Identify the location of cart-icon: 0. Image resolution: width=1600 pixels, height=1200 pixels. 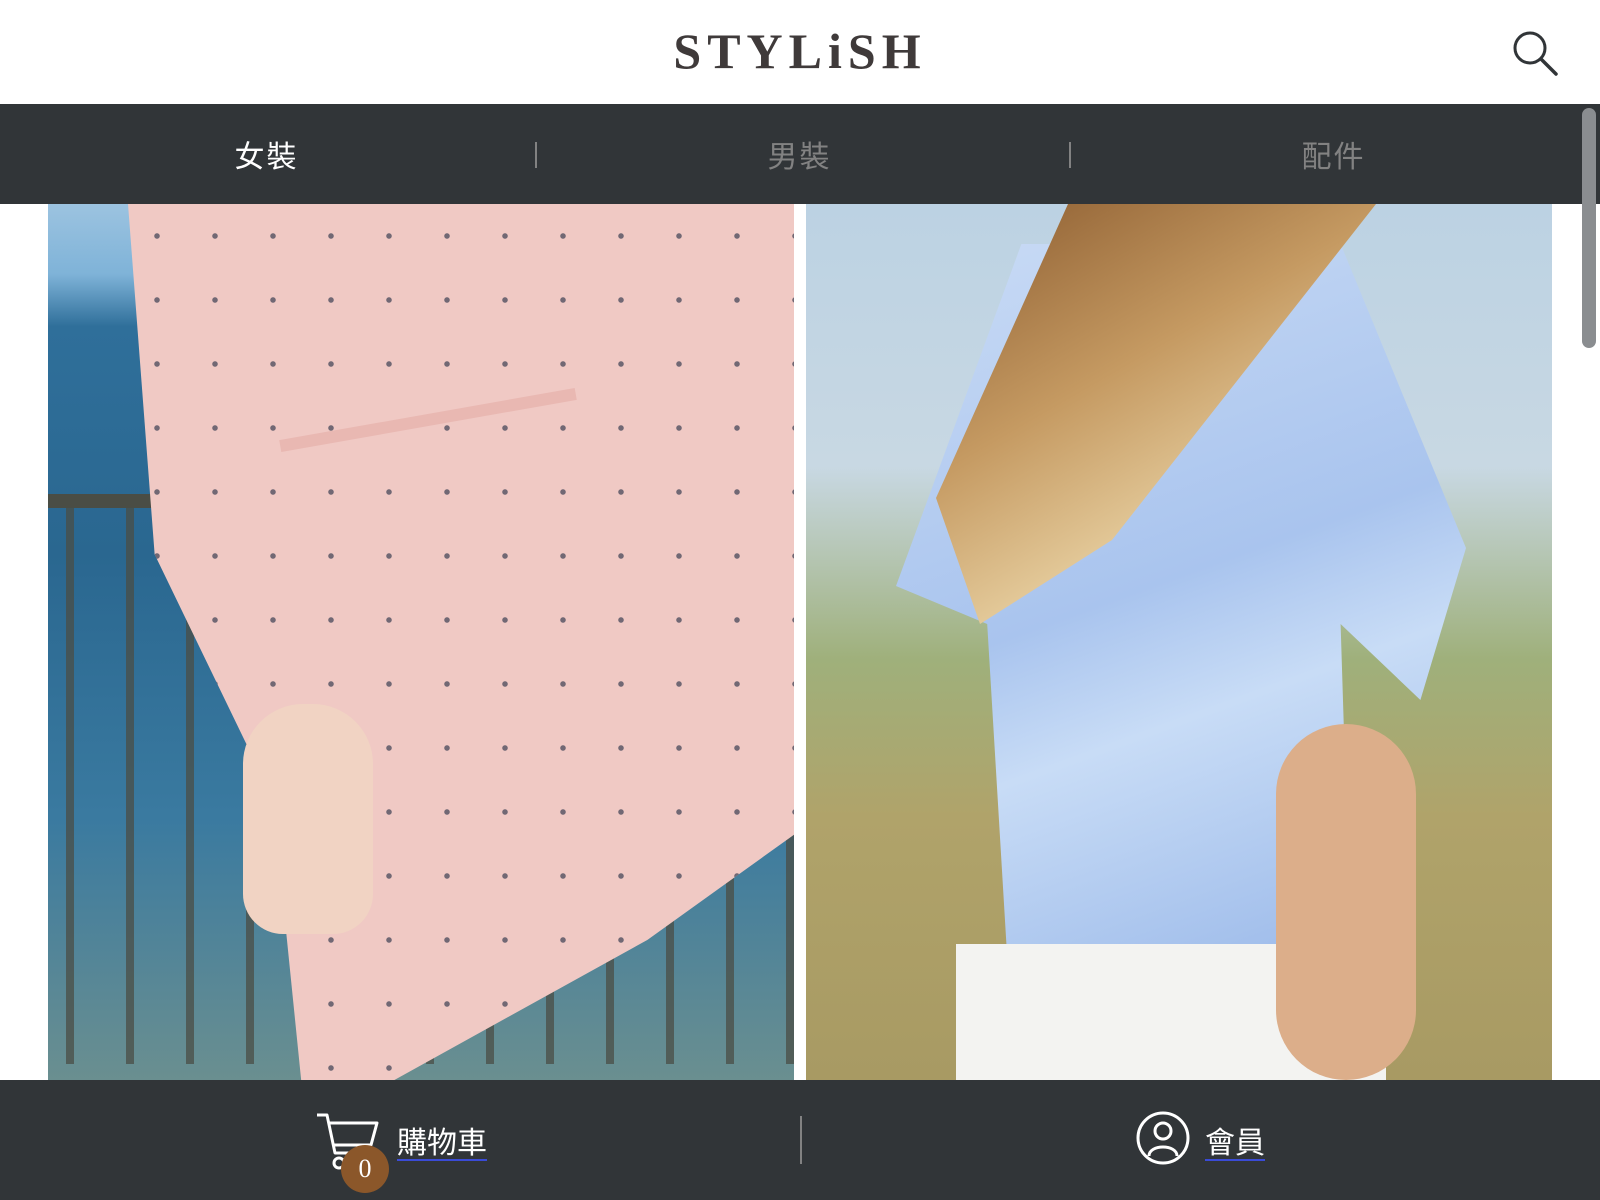
(351, 1149).